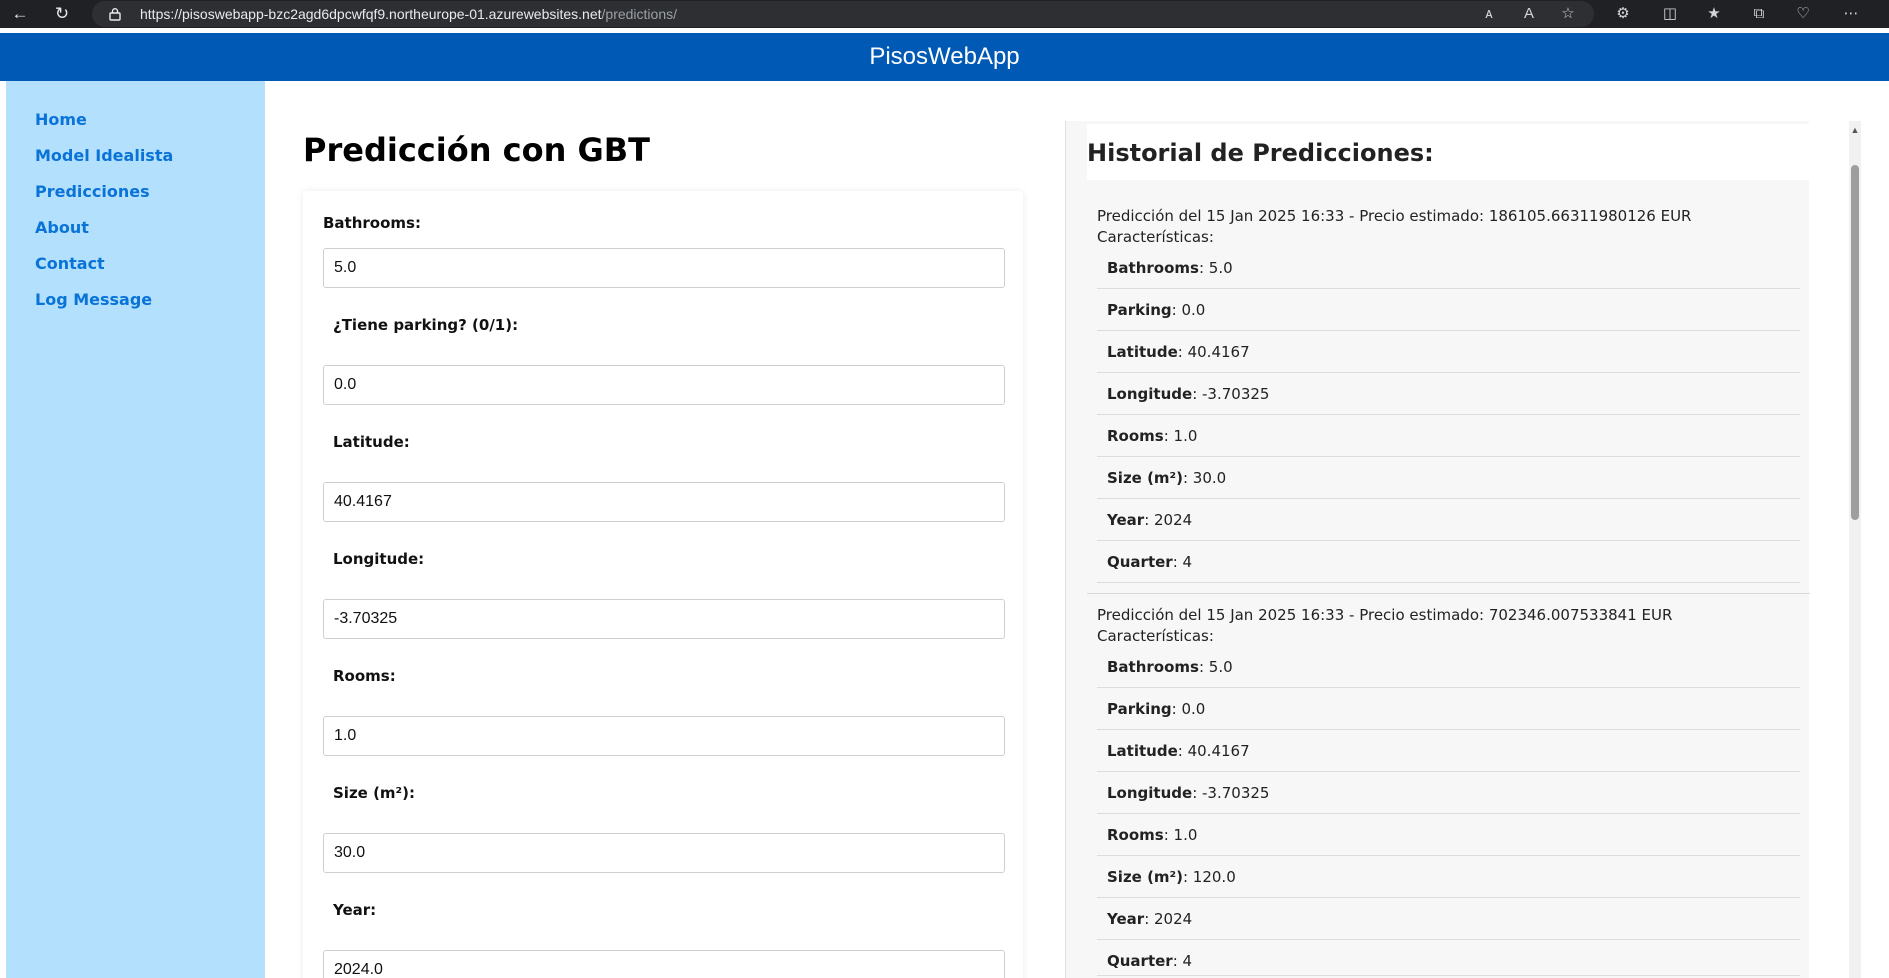 Image resolution: width=1889 pixels, height=978 pixels. Describe the element at coordinates (1803, 14) in the screenshot. I see `browser-essentials-icon: ♡` at that location.